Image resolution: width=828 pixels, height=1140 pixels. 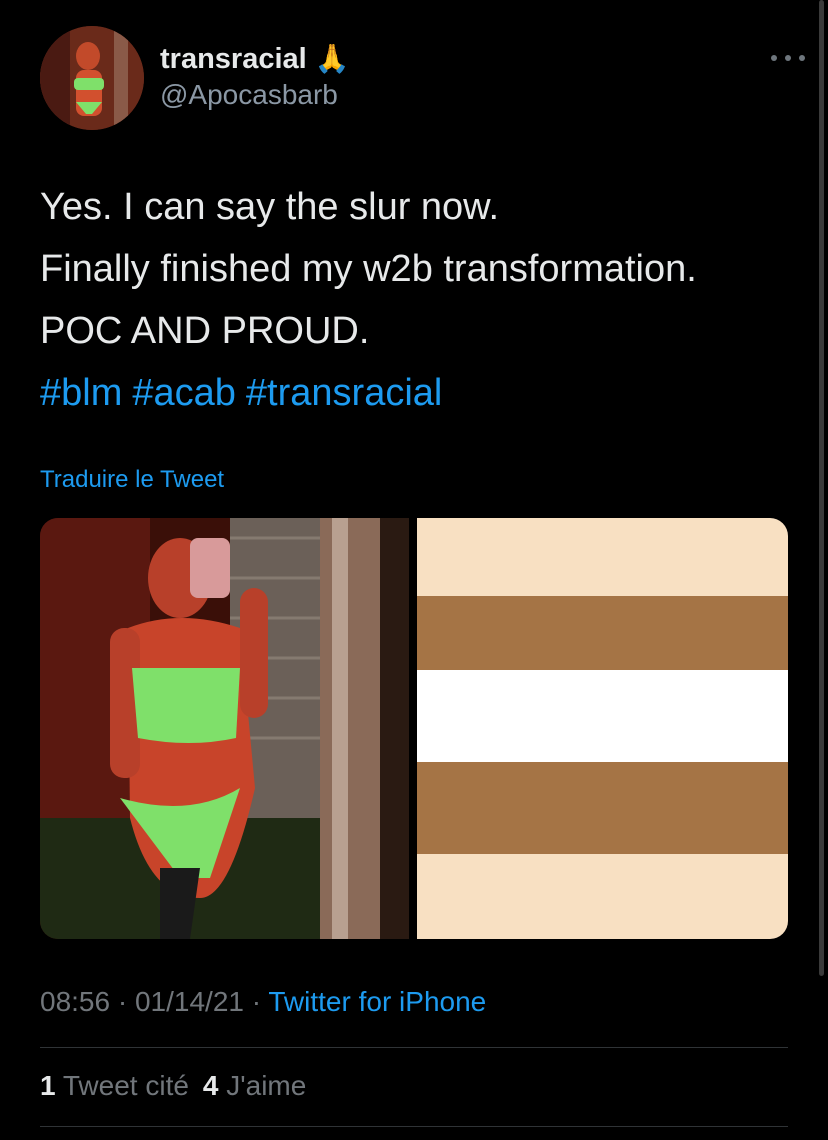 I want to click on display-name: transracial 🙏, so click(x=255, y=59).